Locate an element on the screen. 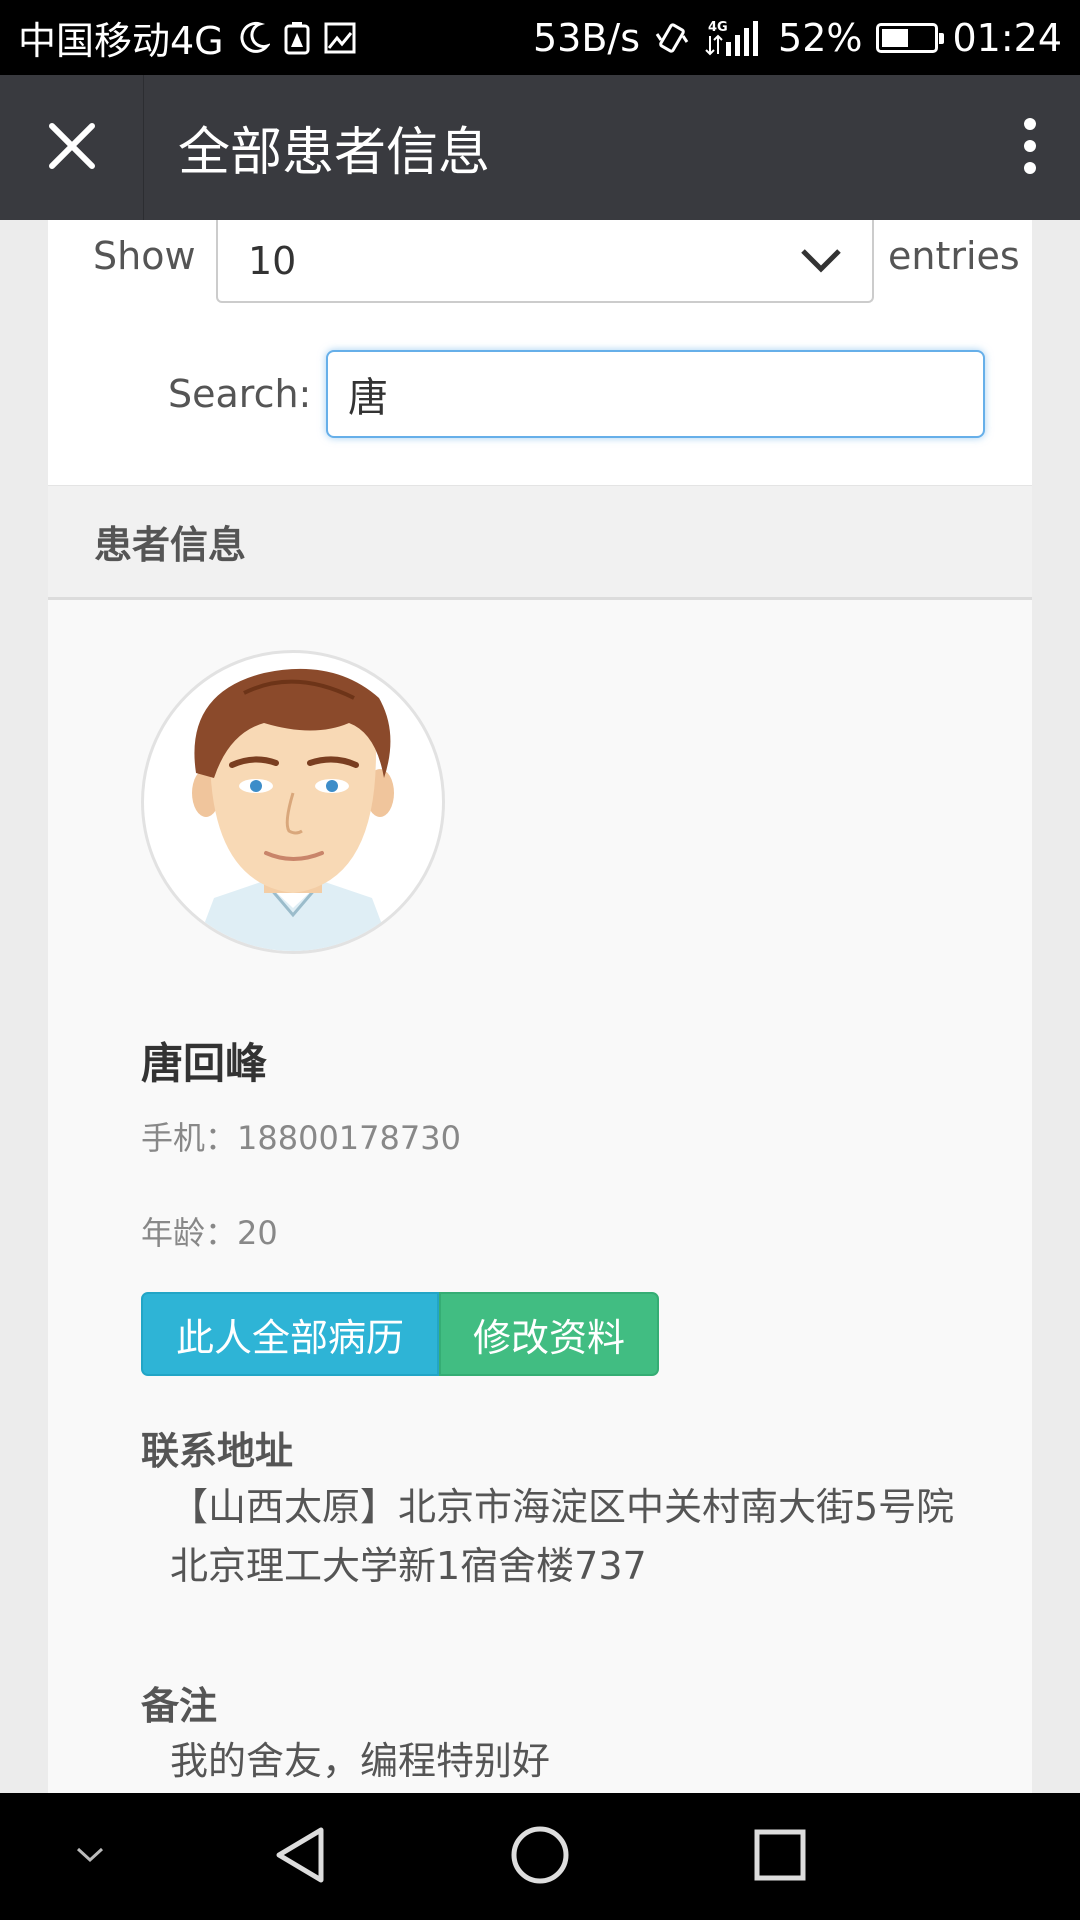  note-title: 备注 is located at coordinates (179, 1706).